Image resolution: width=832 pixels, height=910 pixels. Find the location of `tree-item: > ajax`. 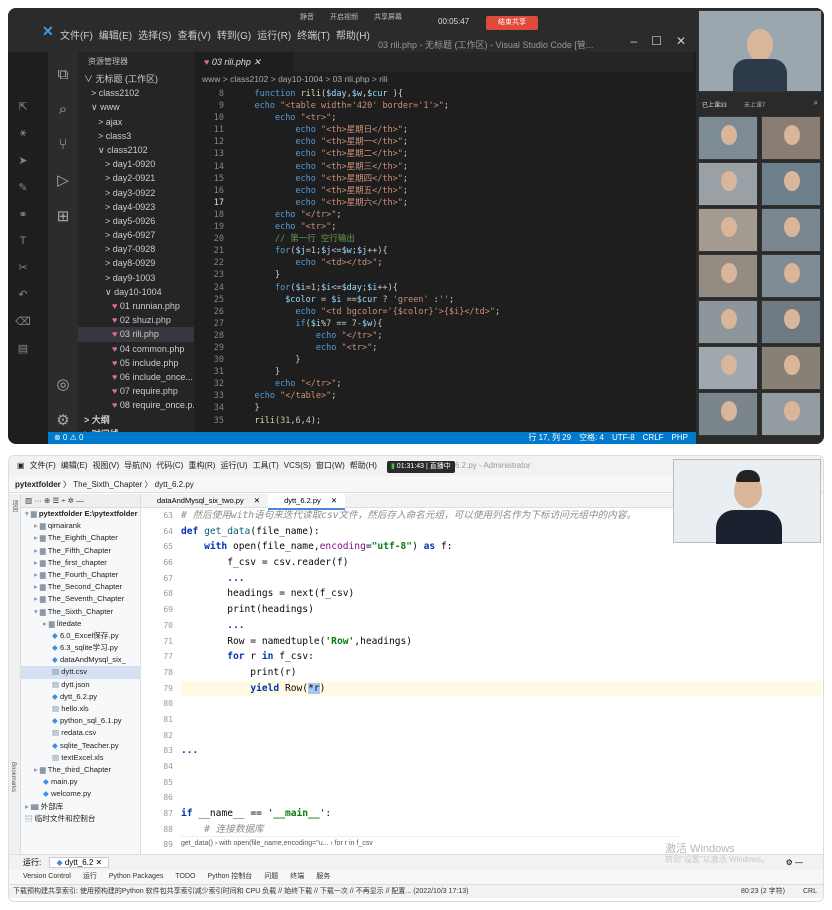

tree-item: > ajax is located at coordinates (136, 122).